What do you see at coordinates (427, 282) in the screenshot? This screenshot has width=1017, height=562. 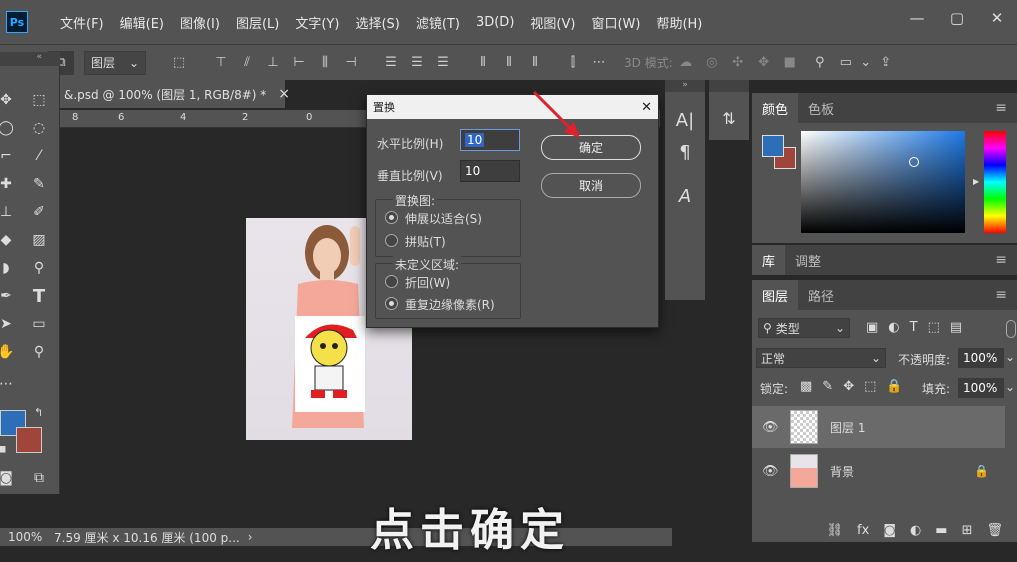 I see `wrap-around-label: 折回(W)` at bounding box center [427, 282].